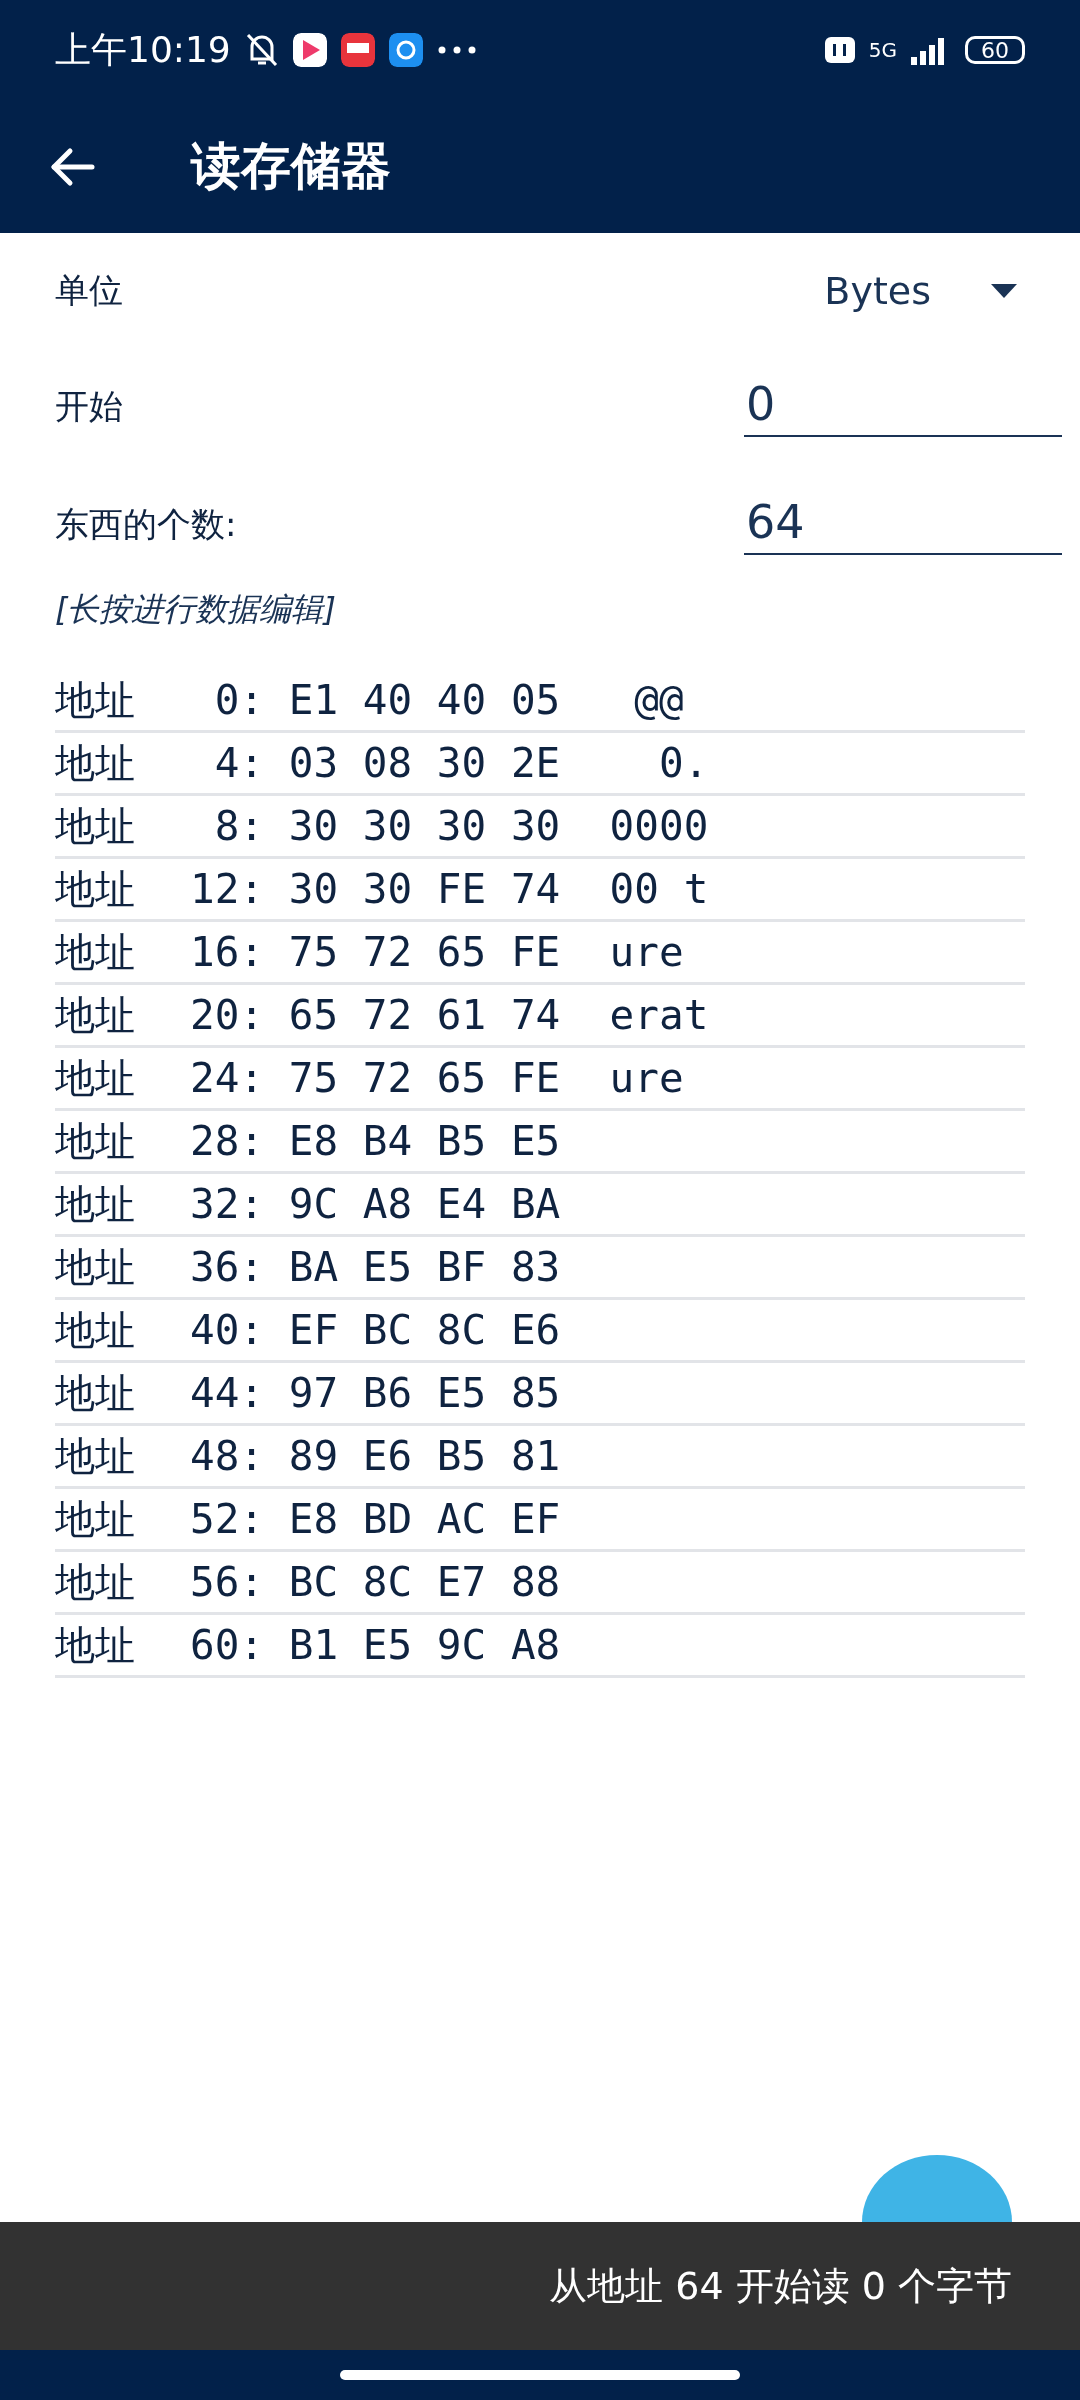  Describe the element at coordinates (227, 889) in the screenshot. I see `address-value: 12:` at that location.